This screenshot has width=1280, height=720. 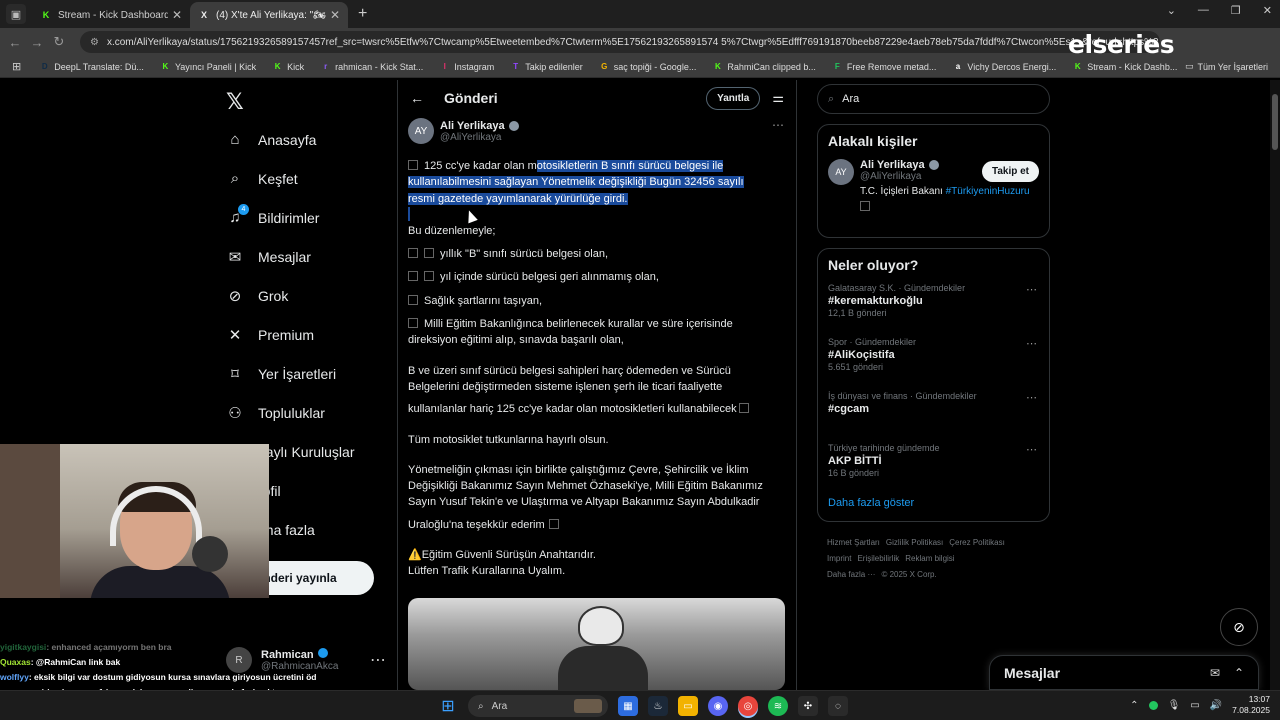 I want to click on post-media-image, so click(x=596, y=644).